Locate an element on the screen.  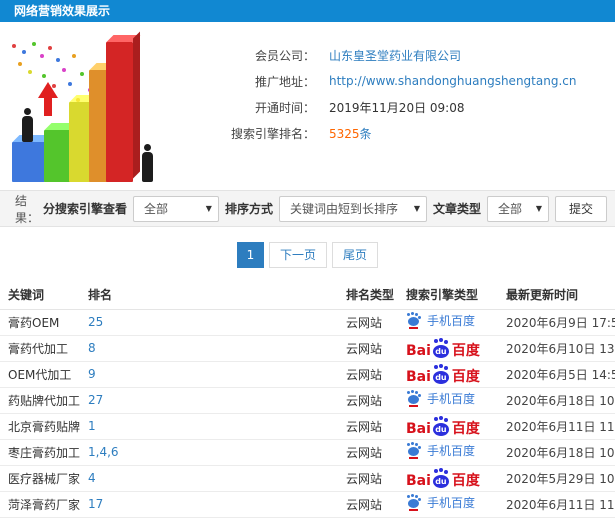
rank-link: 1,4,6 is located at coordinates (103, 452).